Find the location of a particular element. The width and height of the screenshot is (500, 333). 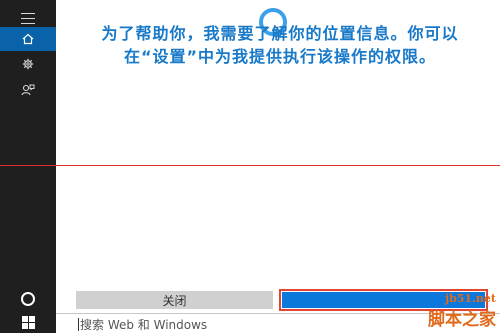

left-rail is located at coordinates (28, 166).